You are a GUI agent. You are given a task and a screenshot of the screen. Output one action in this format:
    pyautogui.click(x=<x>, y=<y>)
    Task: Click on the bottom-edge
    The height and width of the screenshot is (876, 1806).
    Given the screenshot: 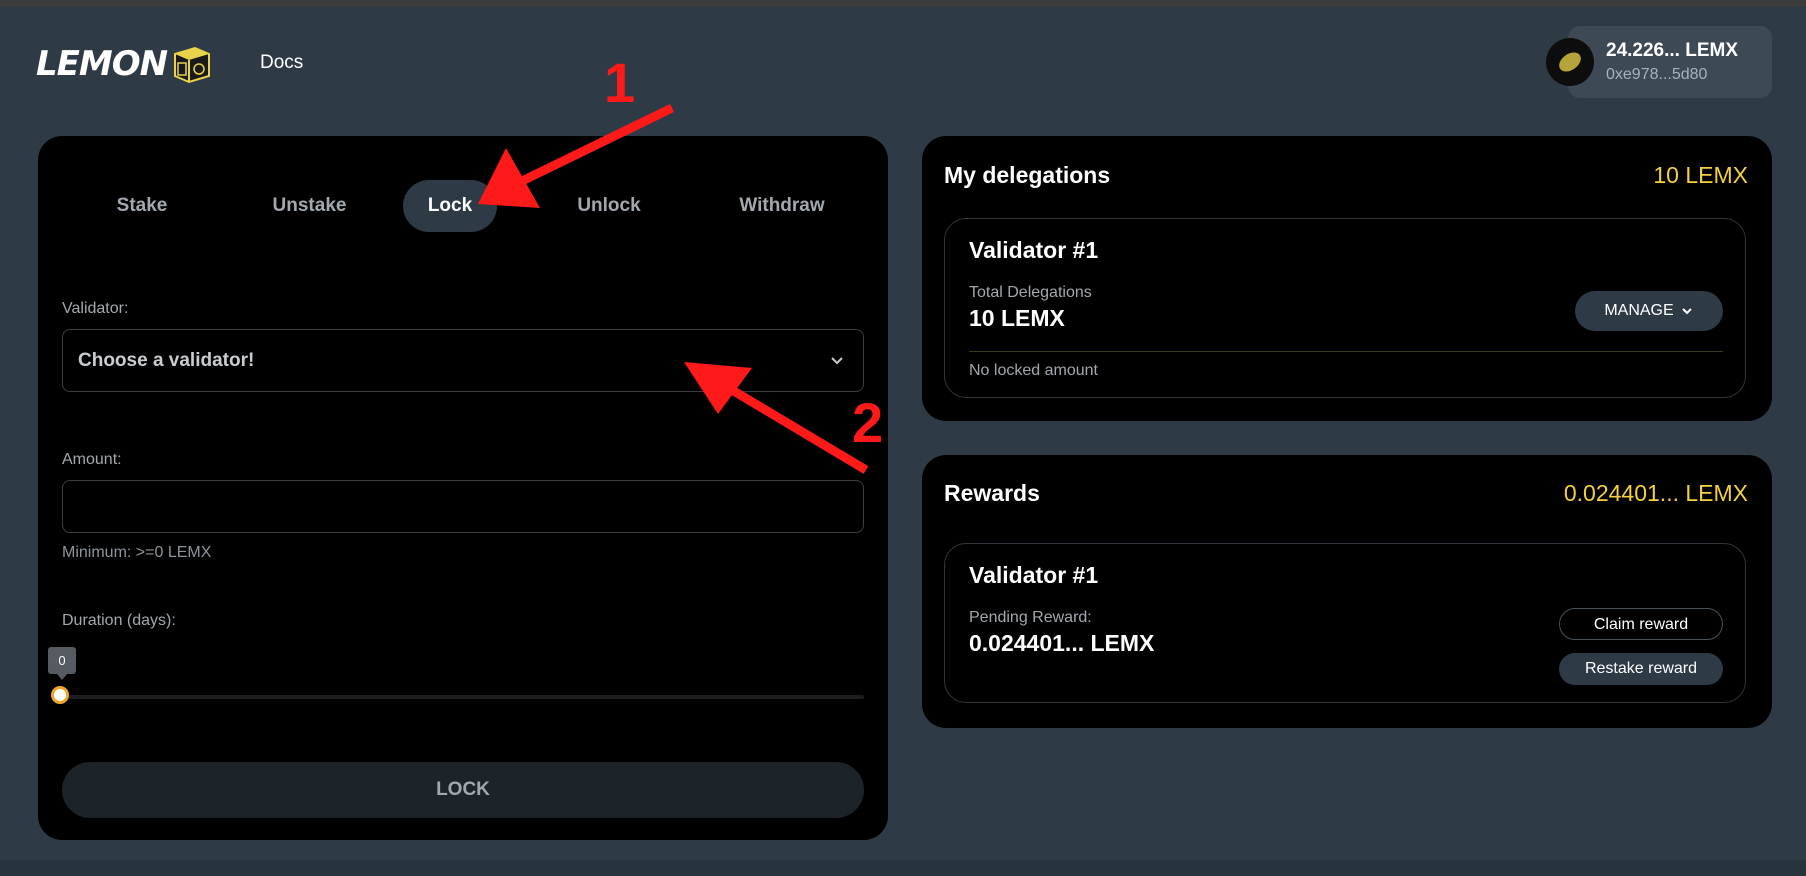 What is the action you would take?
    pyautogui.click(x=903, y=868)
    